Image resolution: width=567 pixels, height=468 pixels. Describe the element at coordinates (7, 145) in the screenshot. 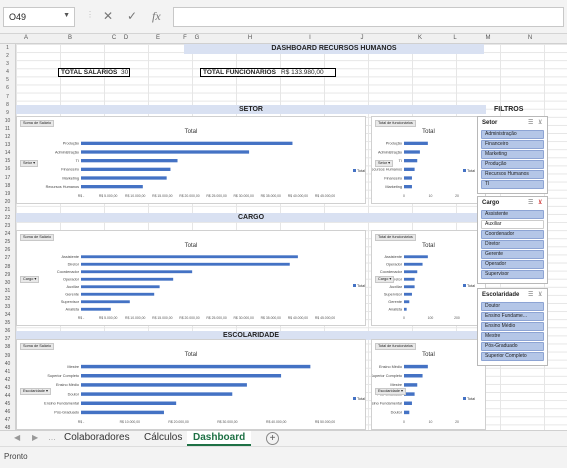

I see `row-header-13: 13` at that location.